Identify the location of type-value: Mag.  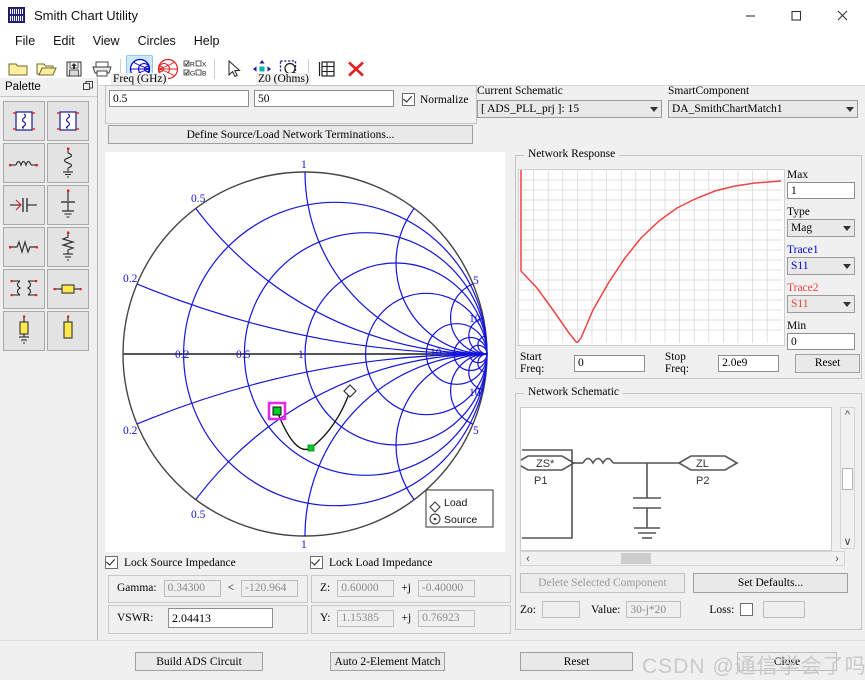
(802, 228).